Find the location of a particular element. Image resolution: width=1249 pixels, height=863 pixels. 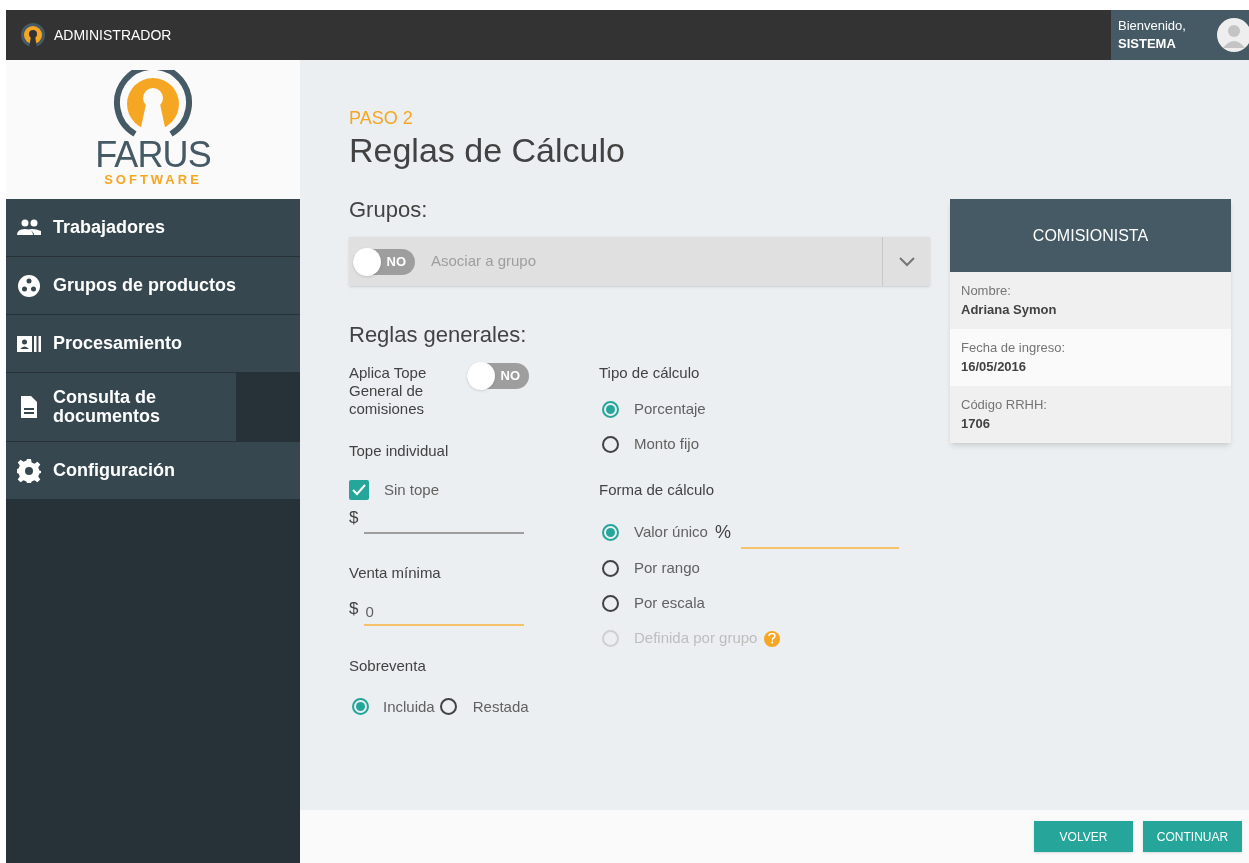

section-heading: Reglas generales: is located at coordinates (438, 335).